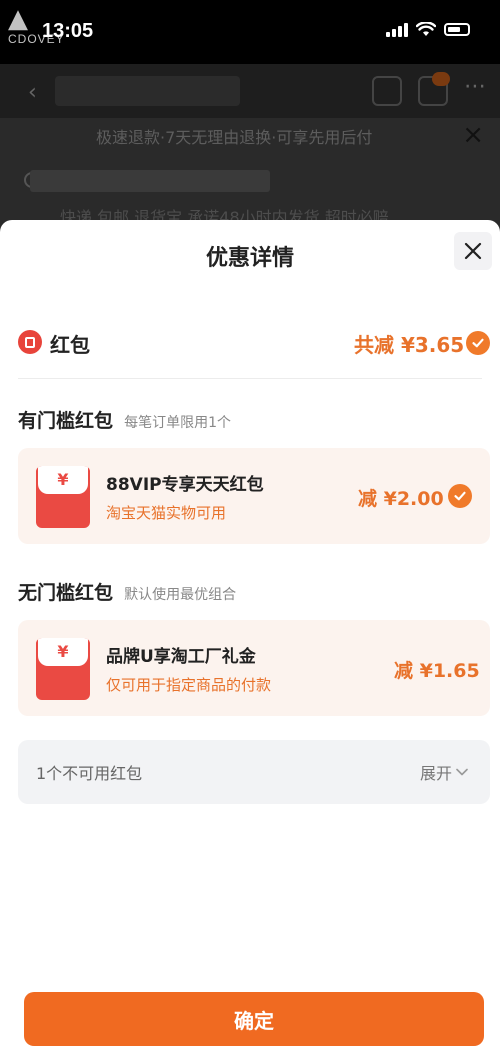  Describe the element at coordinates (150, 181) in the screenshot. I see `blurred-address` at that location.